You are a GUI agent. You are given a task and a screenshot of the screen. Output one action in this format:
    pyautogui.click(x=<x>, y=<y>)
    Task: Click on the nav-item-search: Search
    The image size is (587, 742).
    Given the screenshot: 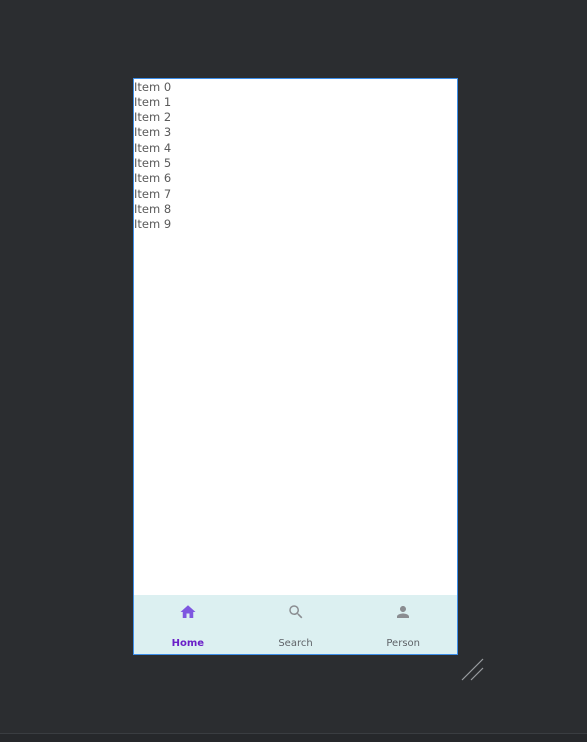 What is the action you would take?
    pyautogui.click(x=296, y=624)
    